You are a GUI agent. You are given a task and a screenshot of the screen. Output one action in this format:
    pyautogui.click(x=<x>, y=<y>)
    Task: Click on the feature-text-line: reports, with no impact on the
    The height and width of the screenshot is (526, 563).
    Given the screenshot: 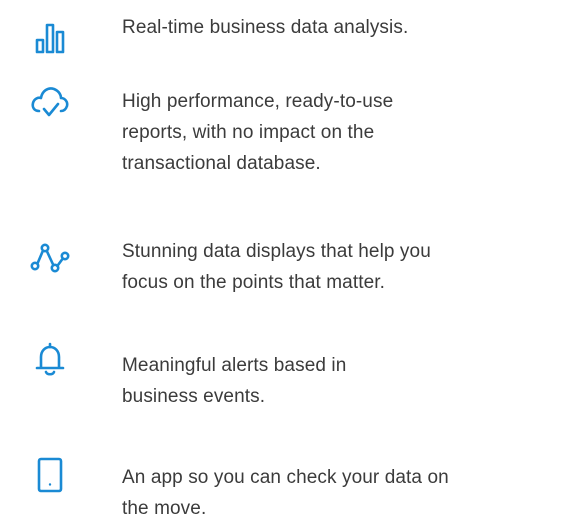 What is the action you would take?
    pyautogui.click(x=248, y=132)
    